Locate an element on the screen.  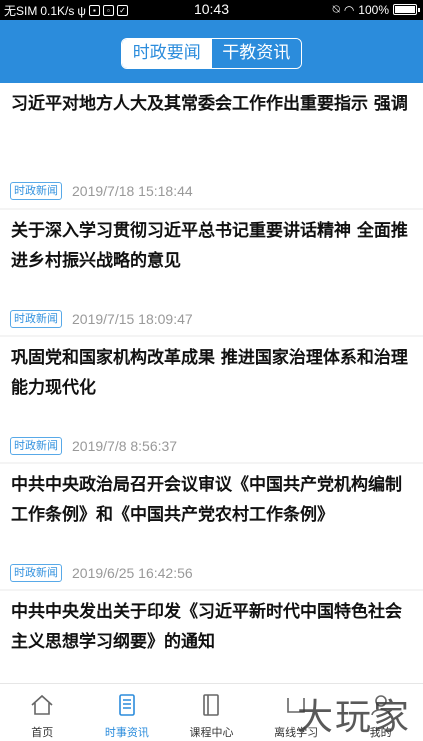
news-meta: 时政新闻 2019/7/8 8:56:37 is located at coordinates (93, 446).